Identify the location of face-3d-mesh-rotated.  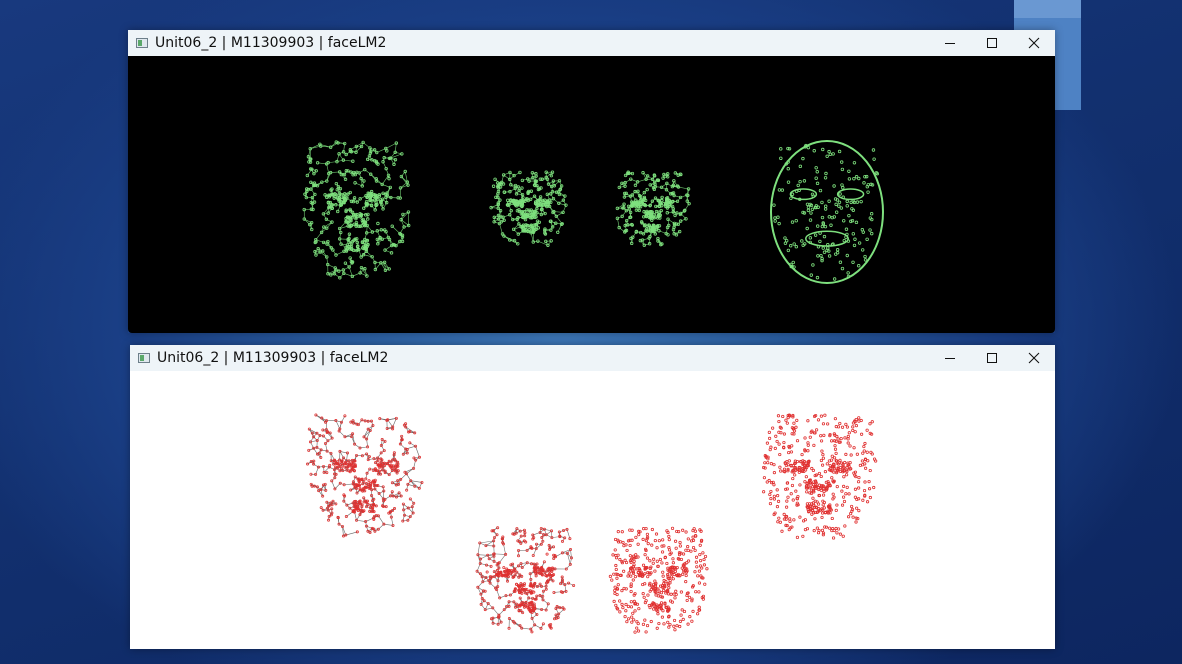
(365, 475).